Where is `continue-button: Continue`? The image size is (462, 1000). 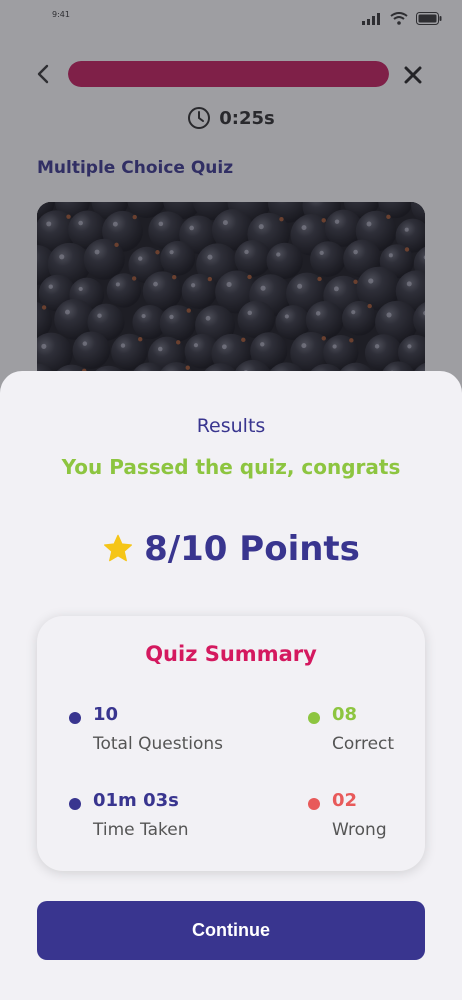 continue-button: Continue is located at coordinates (231, 930).